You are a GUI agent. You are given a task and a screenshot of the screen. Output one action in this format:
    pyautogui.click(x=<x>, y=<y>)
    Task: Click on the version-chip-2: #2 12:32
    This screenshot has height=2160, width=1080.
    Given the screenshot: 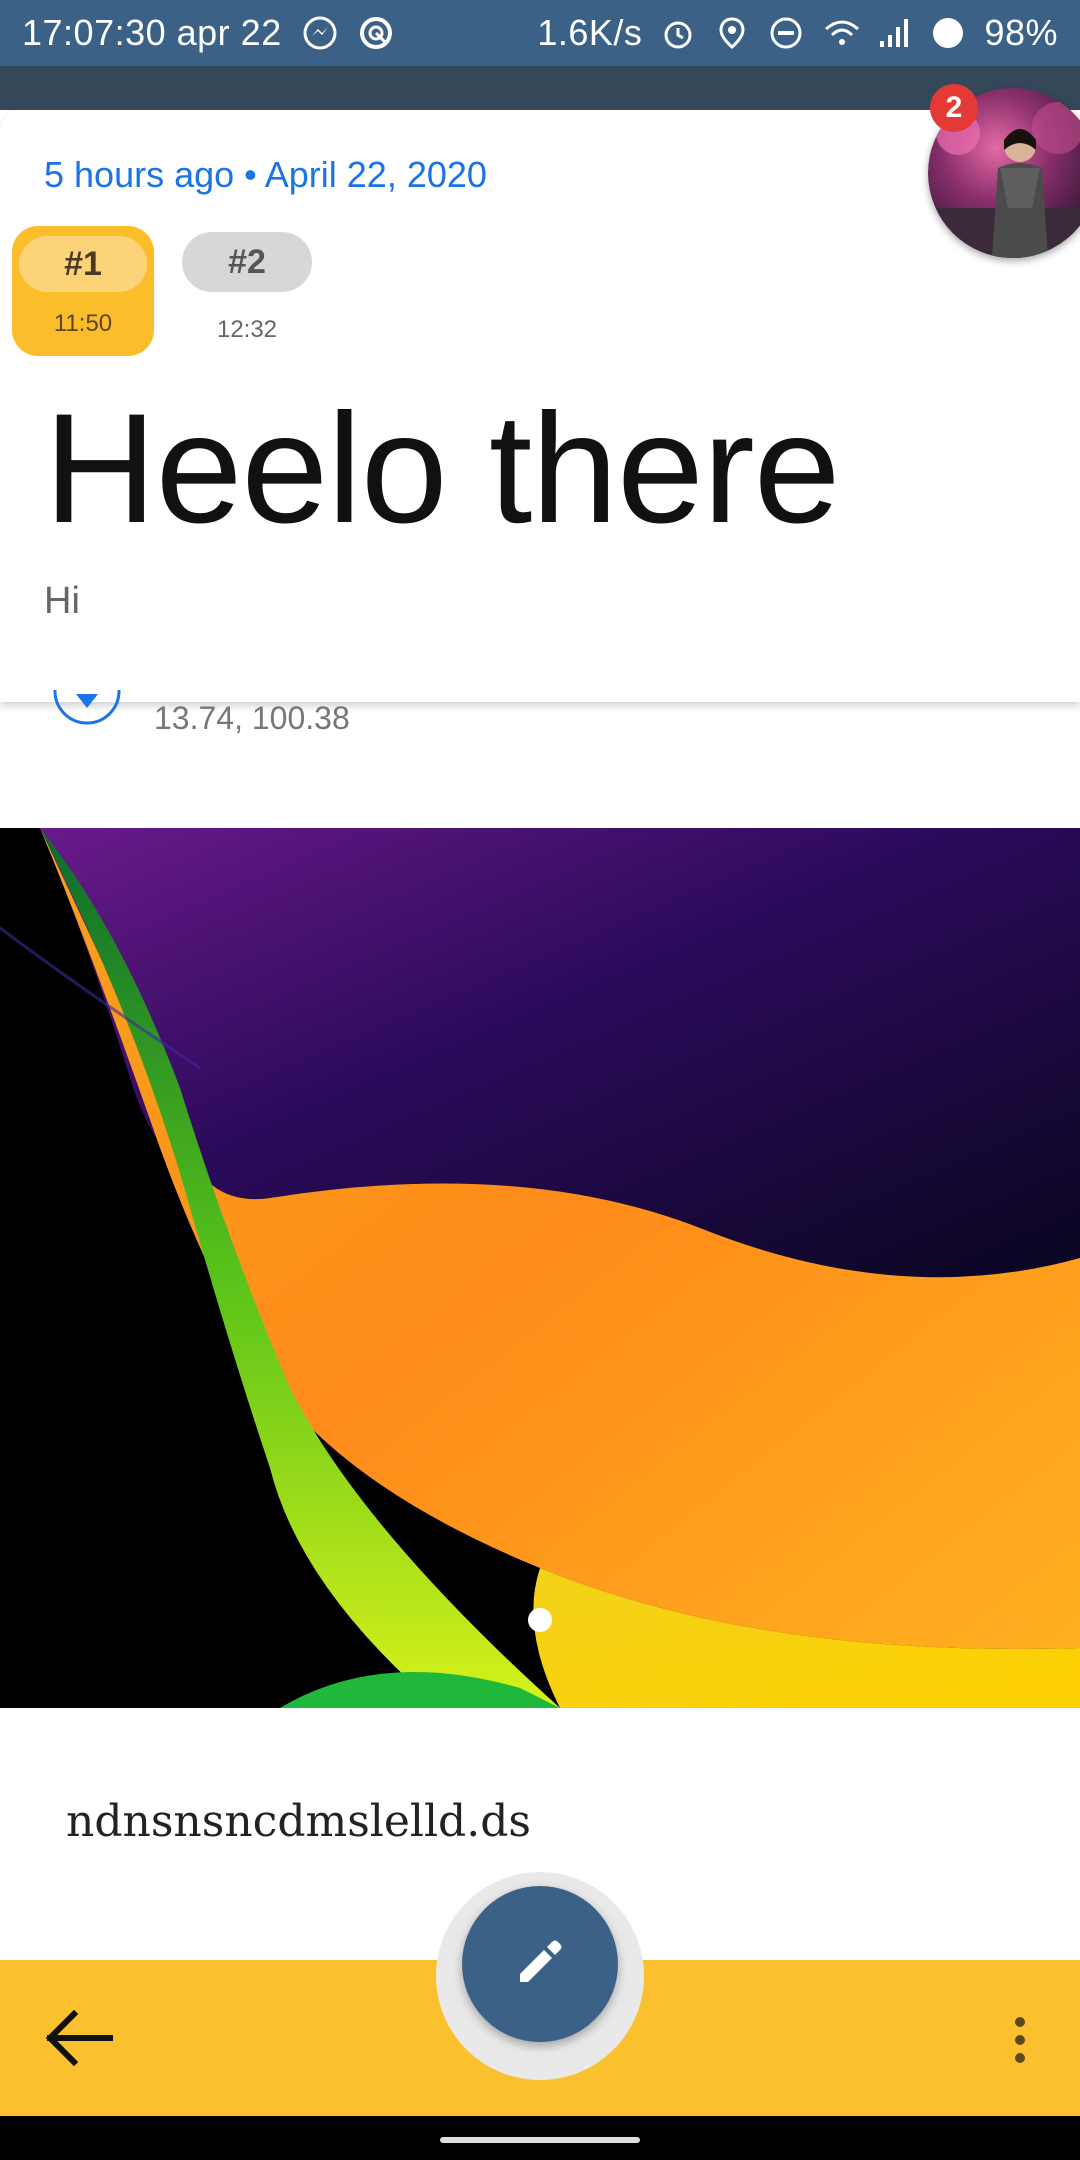 What is the action you would take?
    pyautogui.click(x=247, y=288)
    